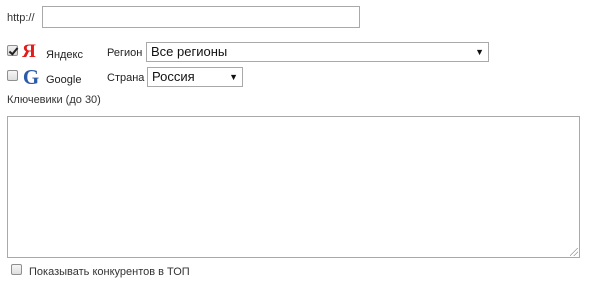  I want to click on google-checkbox, so click(12, 75).